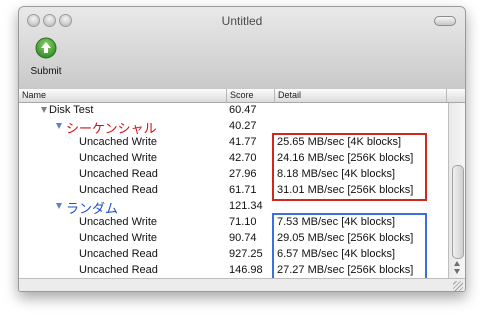 This screenshot has width=480, height=315. Describe the element at coordinates (243, 174) in the screenshot. I see `row-score: 27.96` at that location.